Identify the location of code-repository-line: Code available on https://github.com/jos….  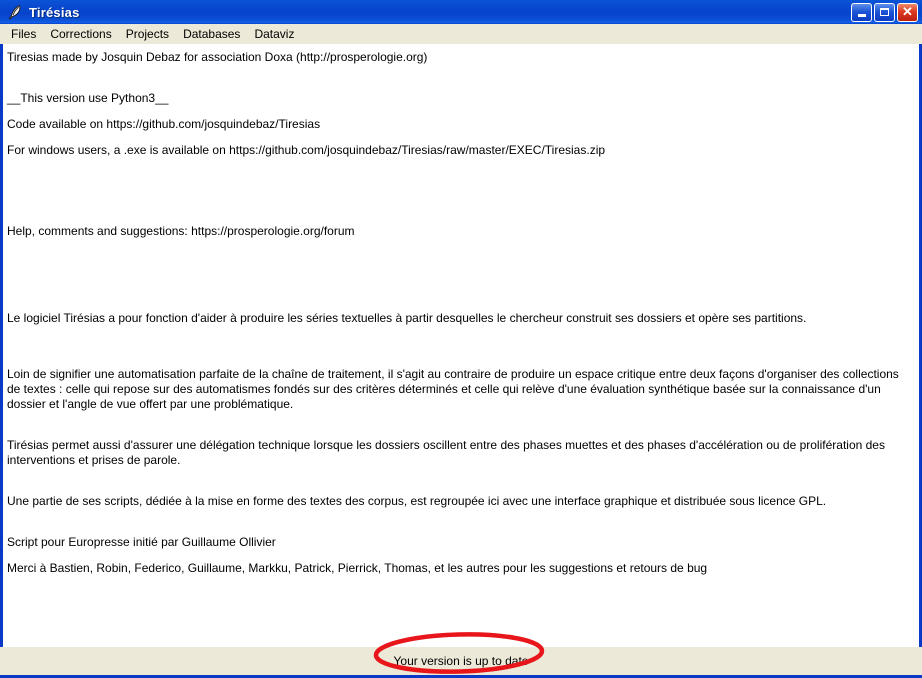
(164, 124).